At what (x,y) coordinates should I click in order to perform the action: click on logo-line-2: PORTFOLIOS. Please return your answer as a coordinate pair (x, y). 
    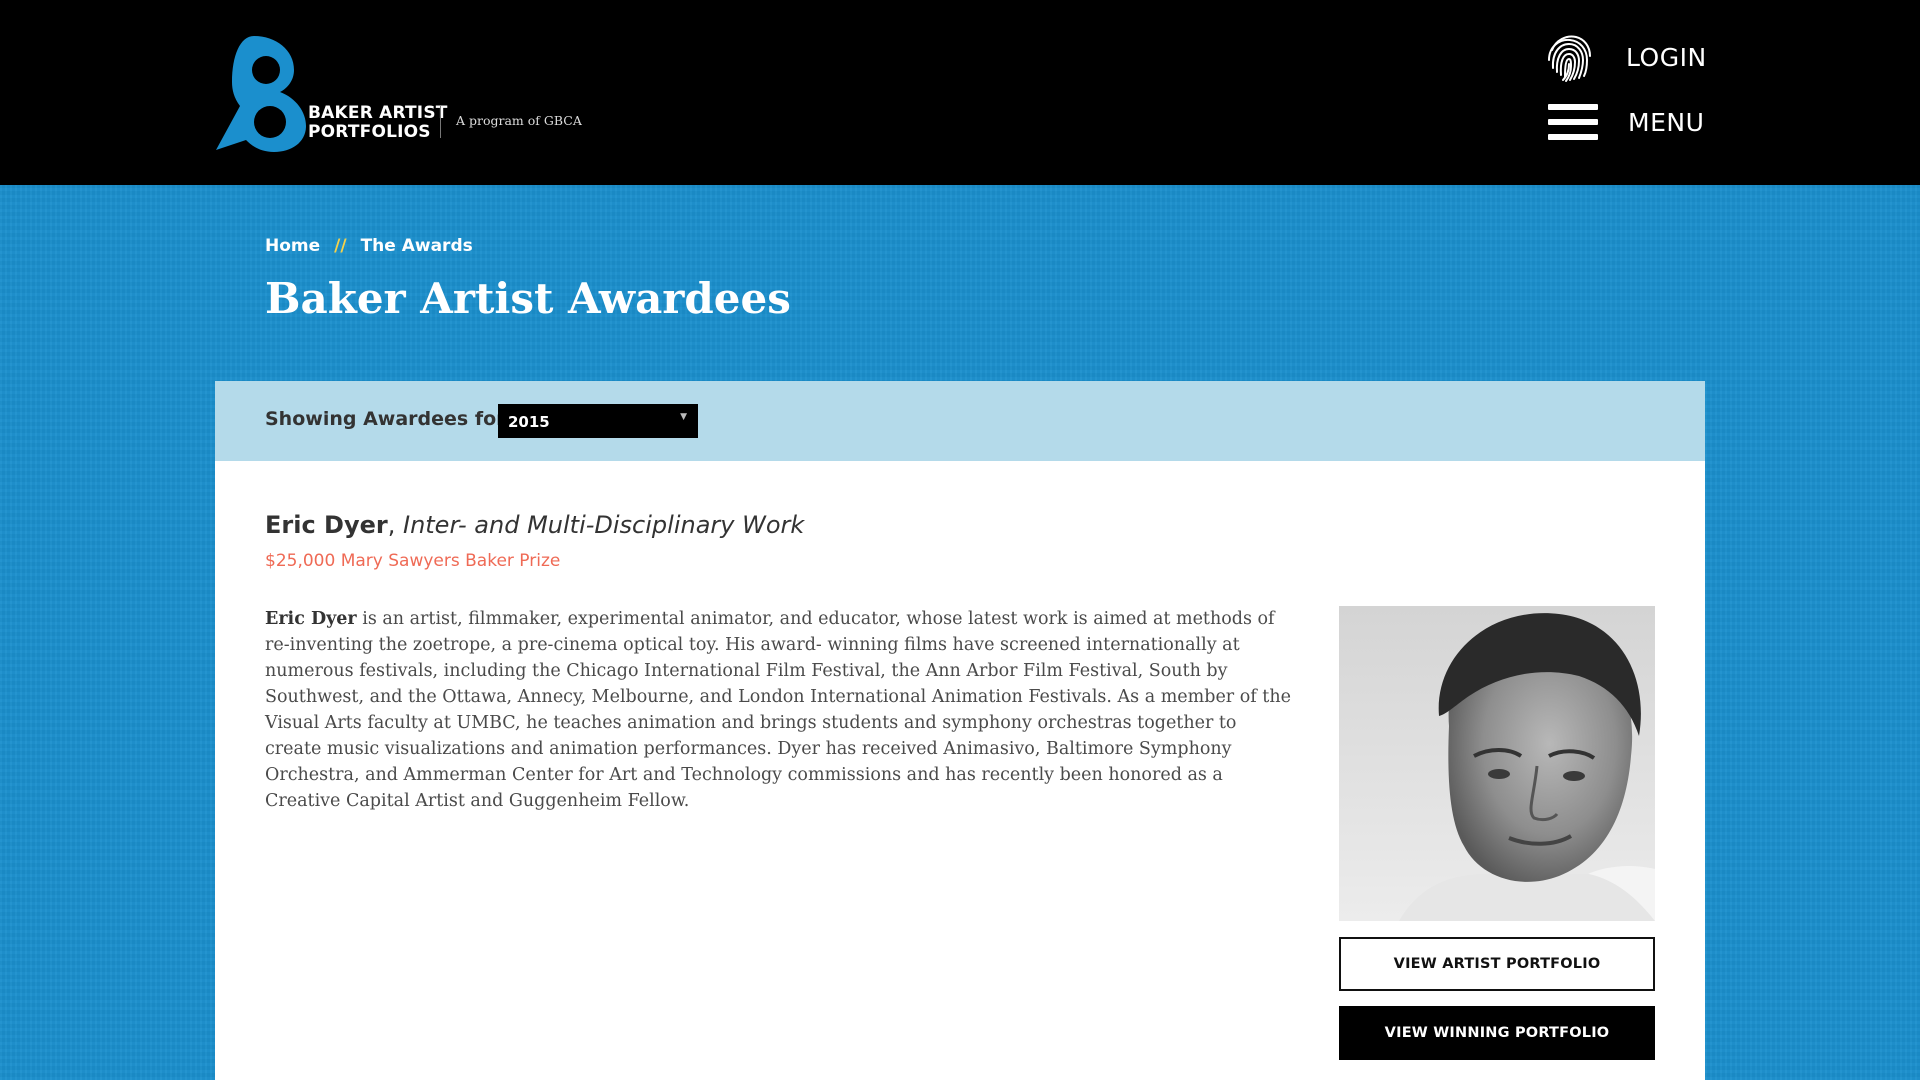
    Looking at the image, I should click on (369, 132).